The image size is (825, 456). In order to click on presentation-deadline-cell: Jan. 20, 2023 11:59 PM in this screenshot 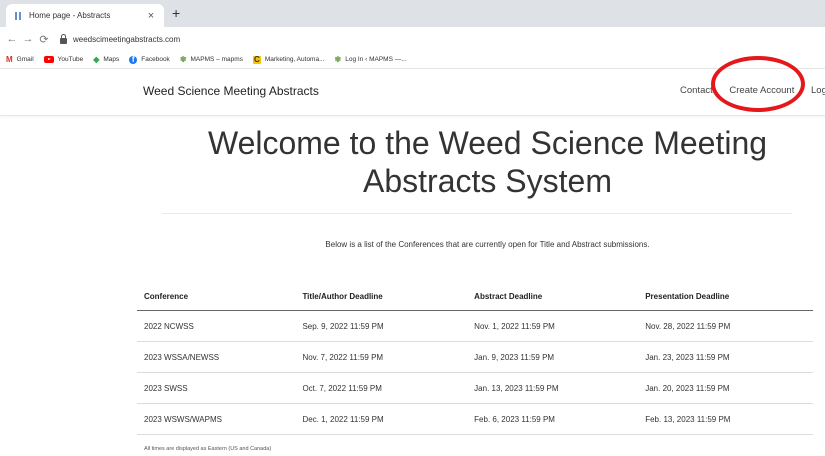, I will do `click(725, 388)`.